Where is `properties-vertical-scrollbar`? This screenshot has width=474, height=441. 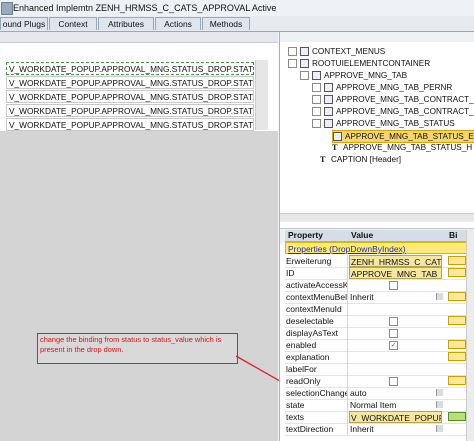 properties-vertical-scrollbar is located at coordinates (470, 335).